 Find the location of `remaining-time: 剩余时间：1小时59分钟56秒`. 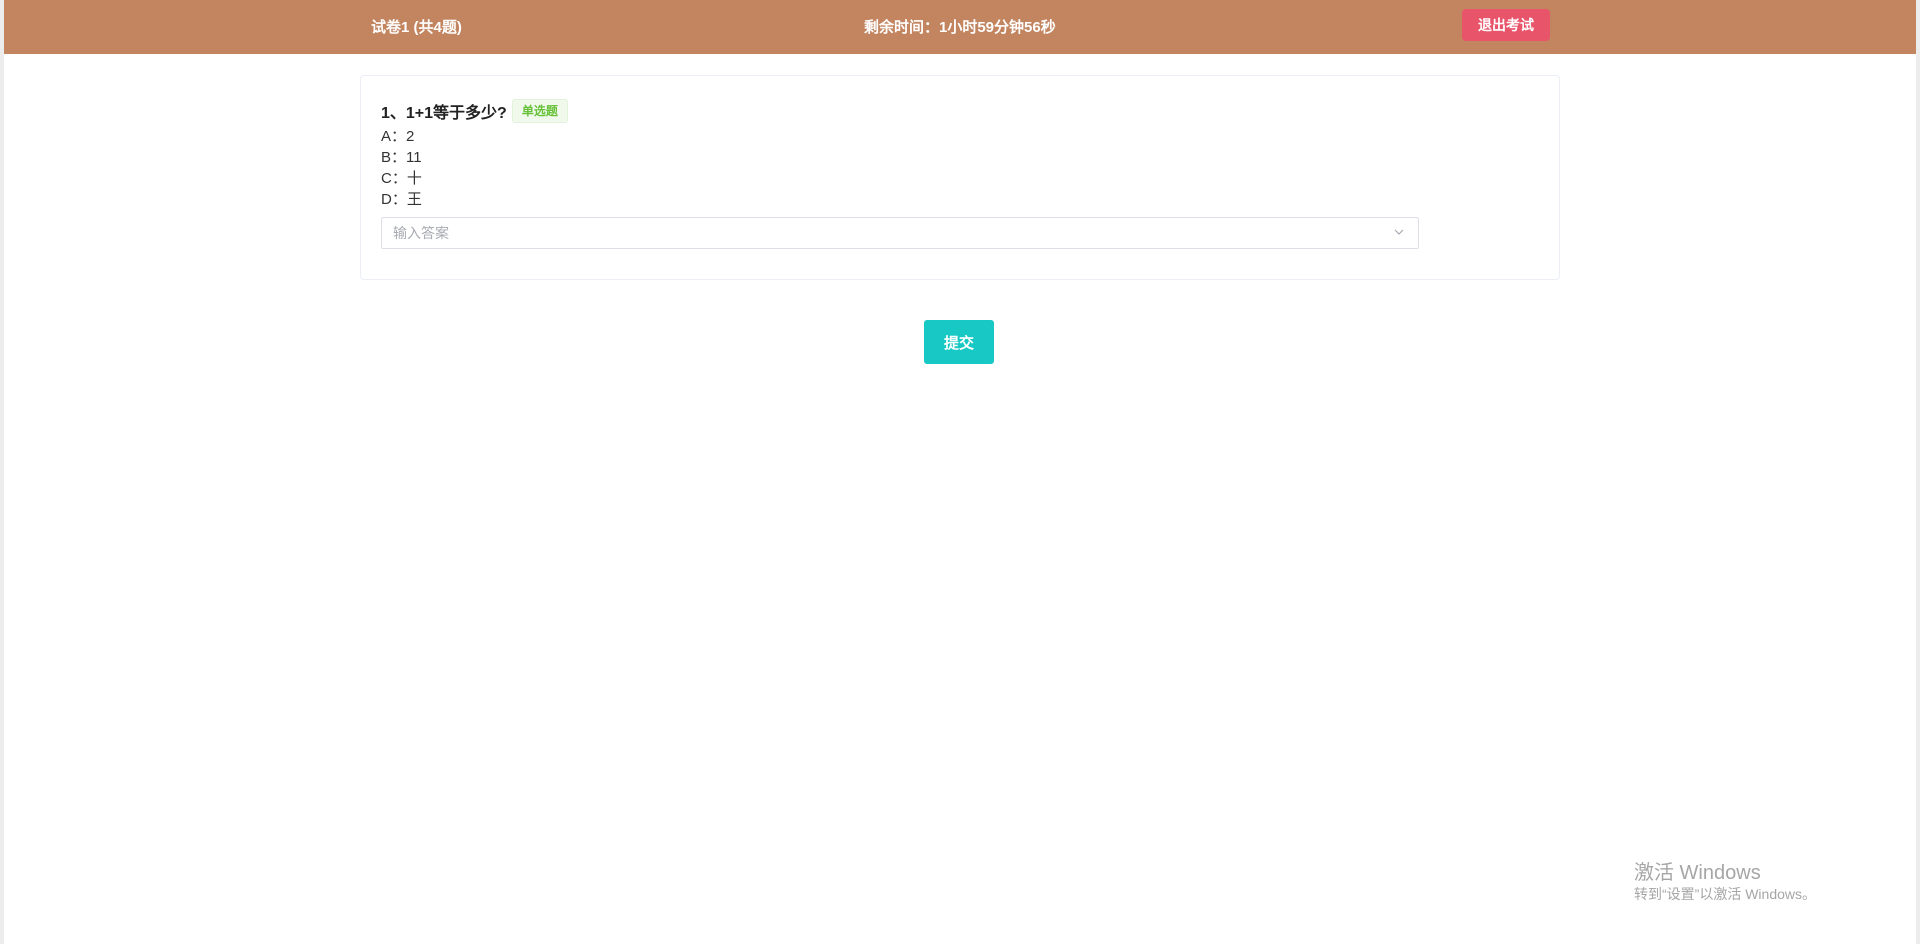

remaining-time: 剩余时间：1小时59分钟56秒 is located at coordinates (960, 27).